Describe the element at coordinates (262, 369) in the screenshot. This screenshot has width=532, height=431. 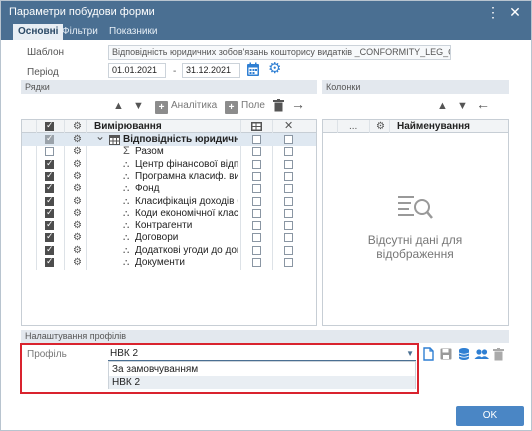
I see `profile-option: За замовчуванням` at that location.